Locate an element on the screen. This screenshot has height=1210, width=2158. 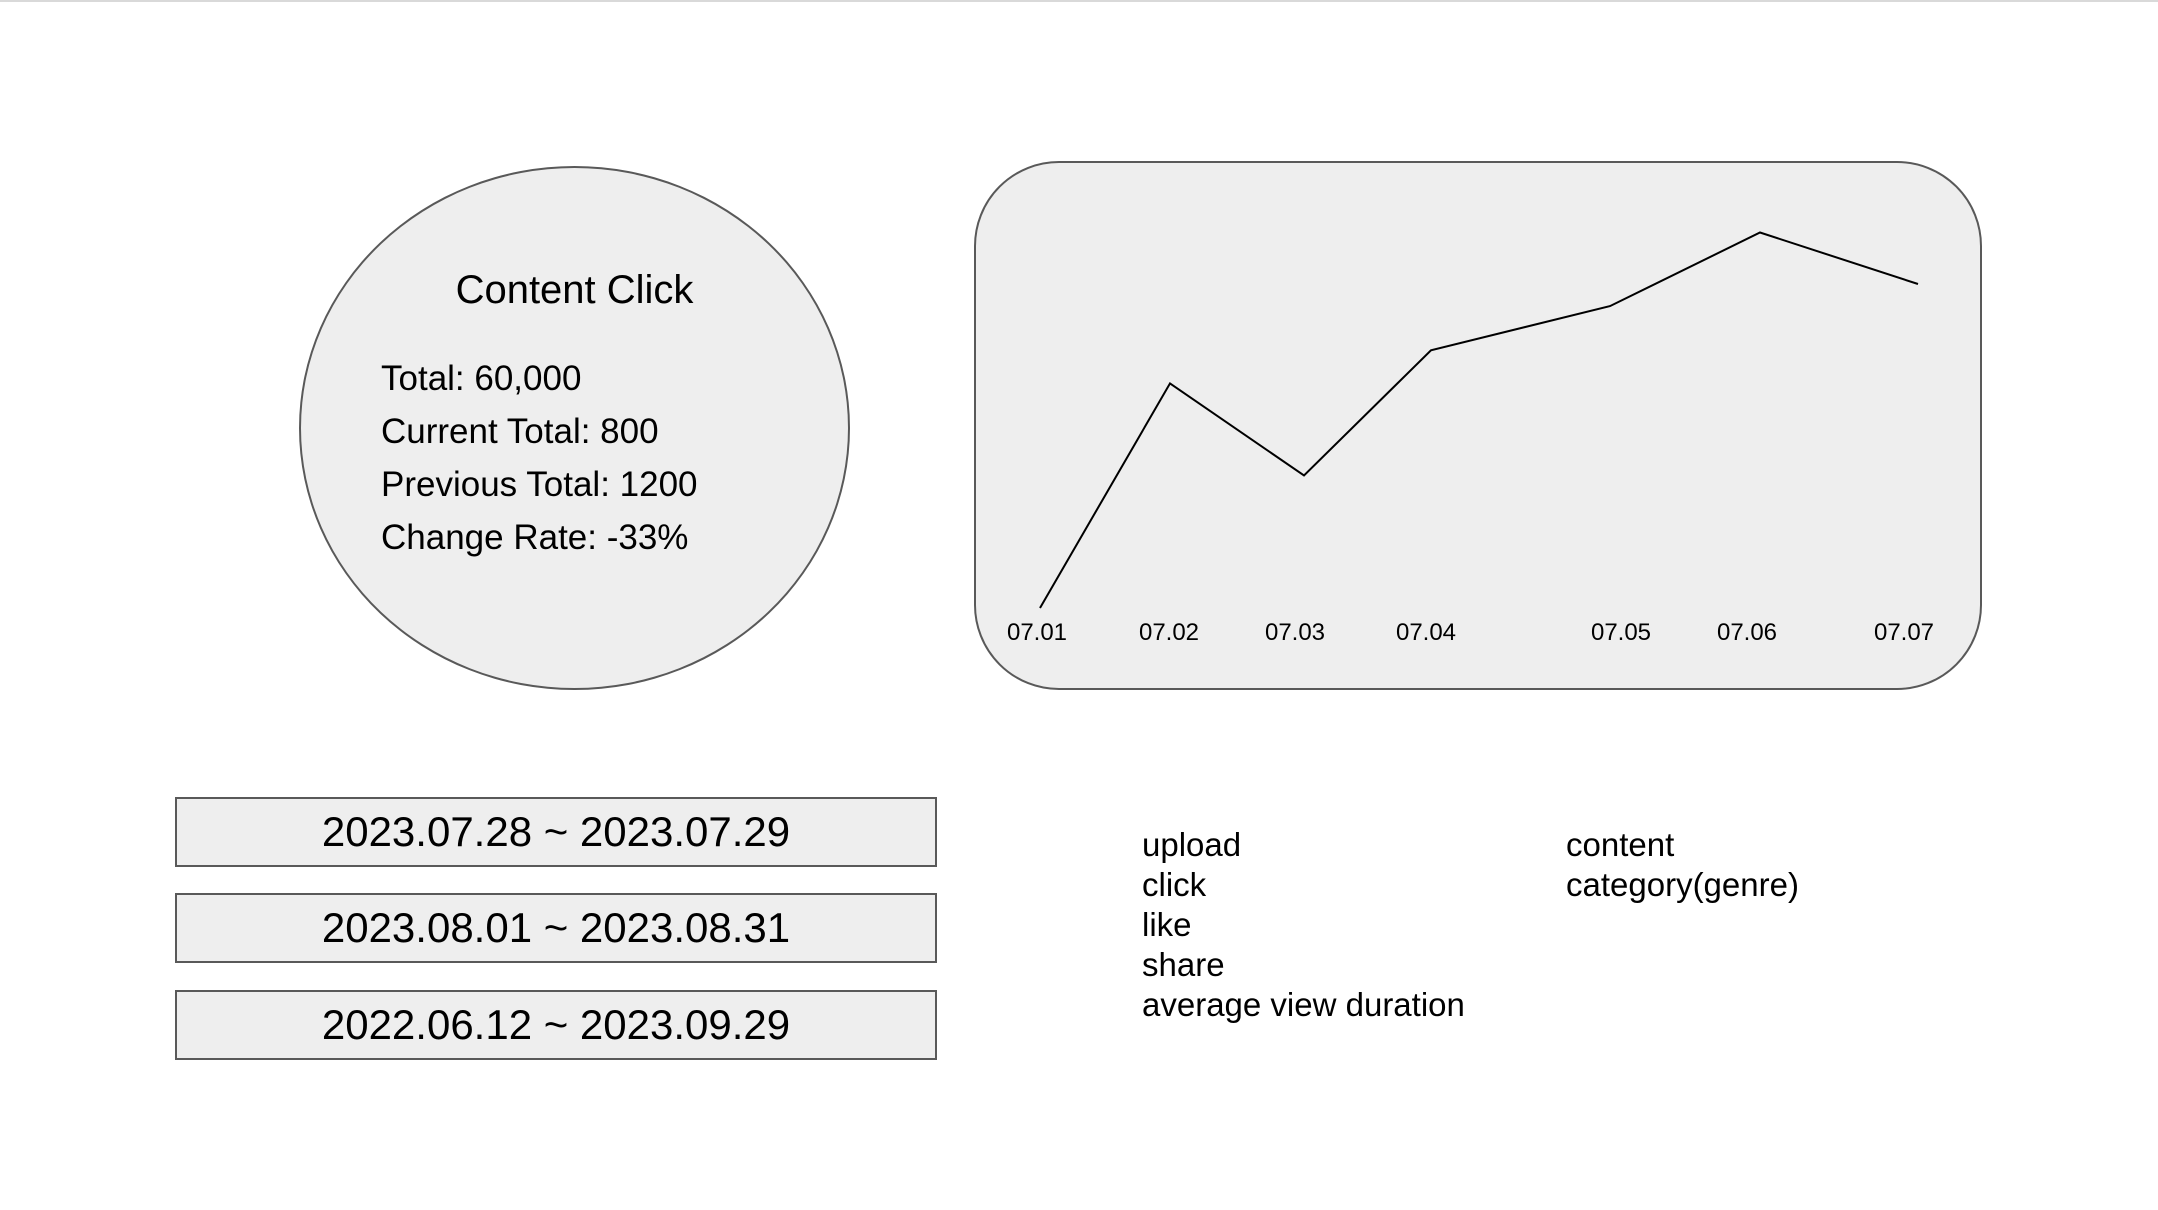
summary-title: Content Click is located at coordinates (574, 290).